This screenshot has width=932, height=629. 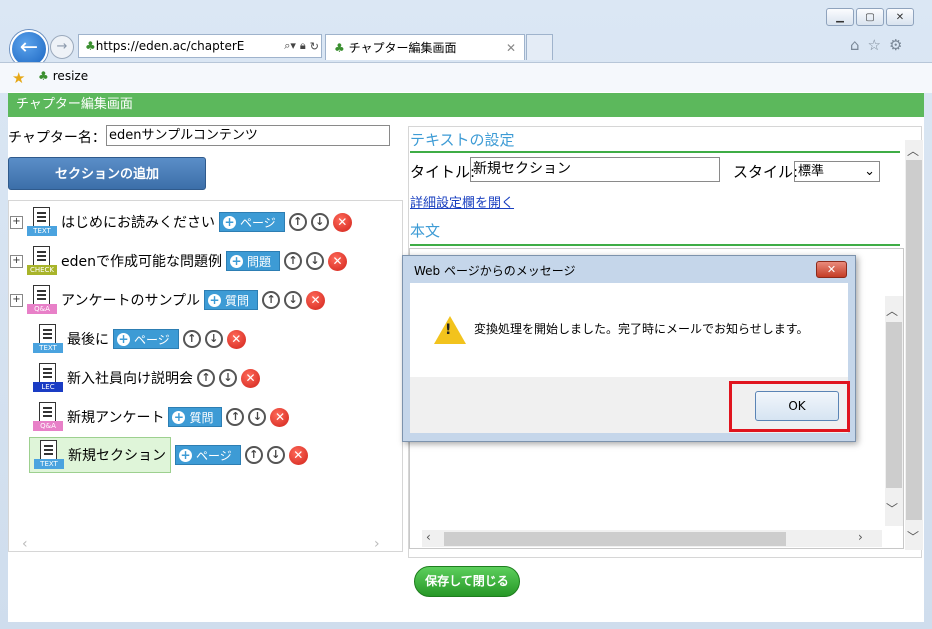 I want to click on item-label: はじめにお読みください, so click(x=138, y=222).